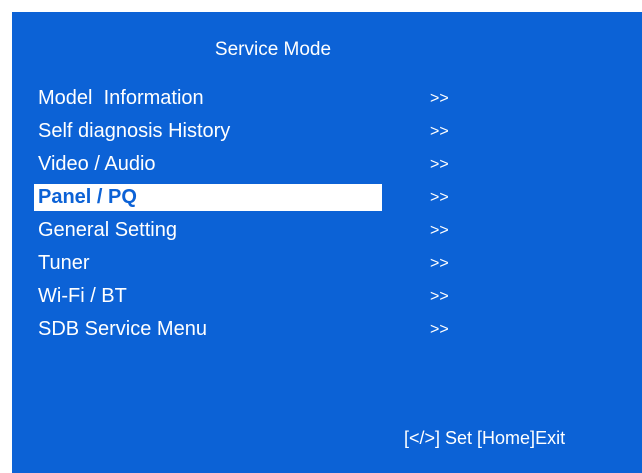 The width and height of the screenshot is (642, 473). I want to click on menu-item-label: Wi-Fi / BT, so click(82, 296).